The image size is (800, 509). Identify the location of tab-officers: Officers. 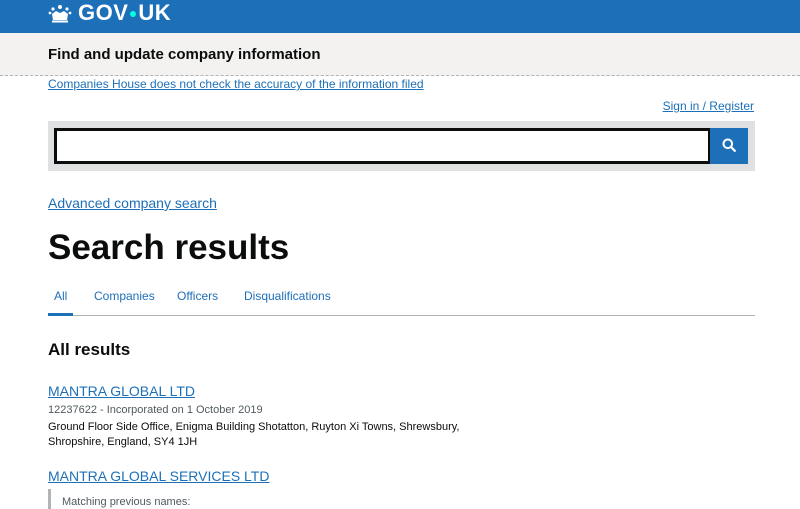
(197, 296).